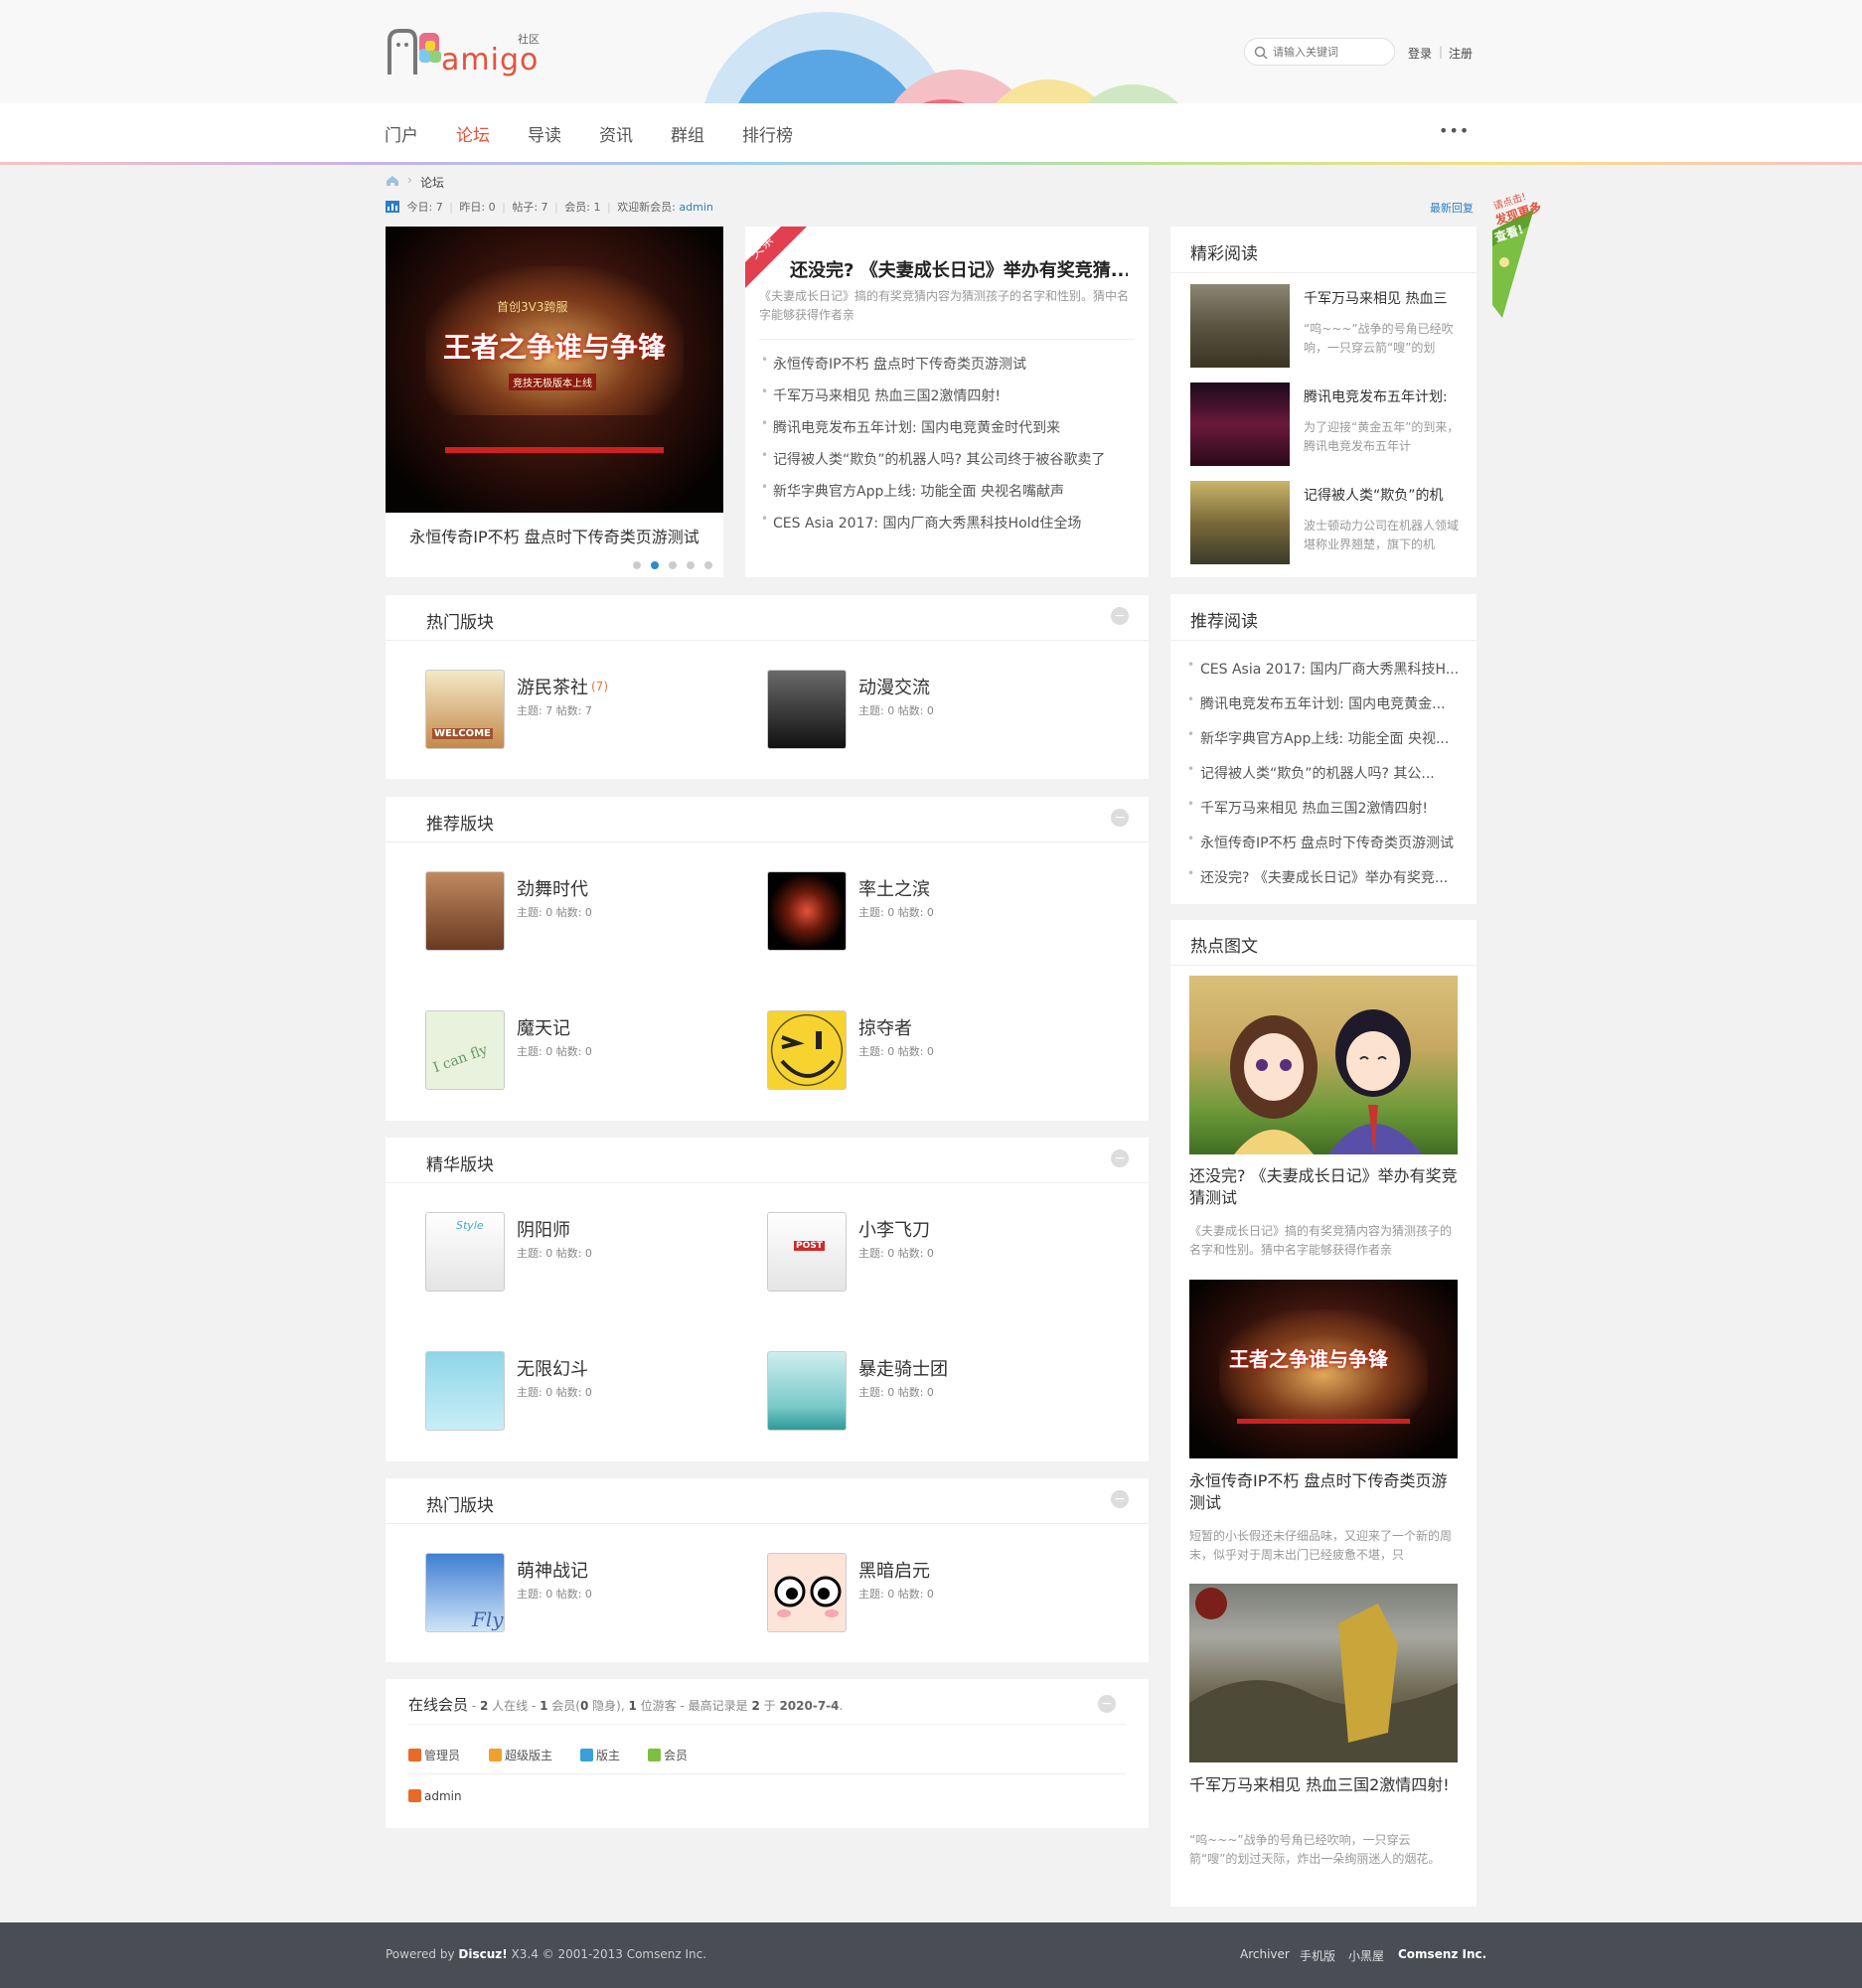 The width and height of the screenshot is (1862, 1988). What do you see at coordinates (473, 133) in the screenshot?
I see `nav-item-forum: 论坛` at bounding box center [473, 133].